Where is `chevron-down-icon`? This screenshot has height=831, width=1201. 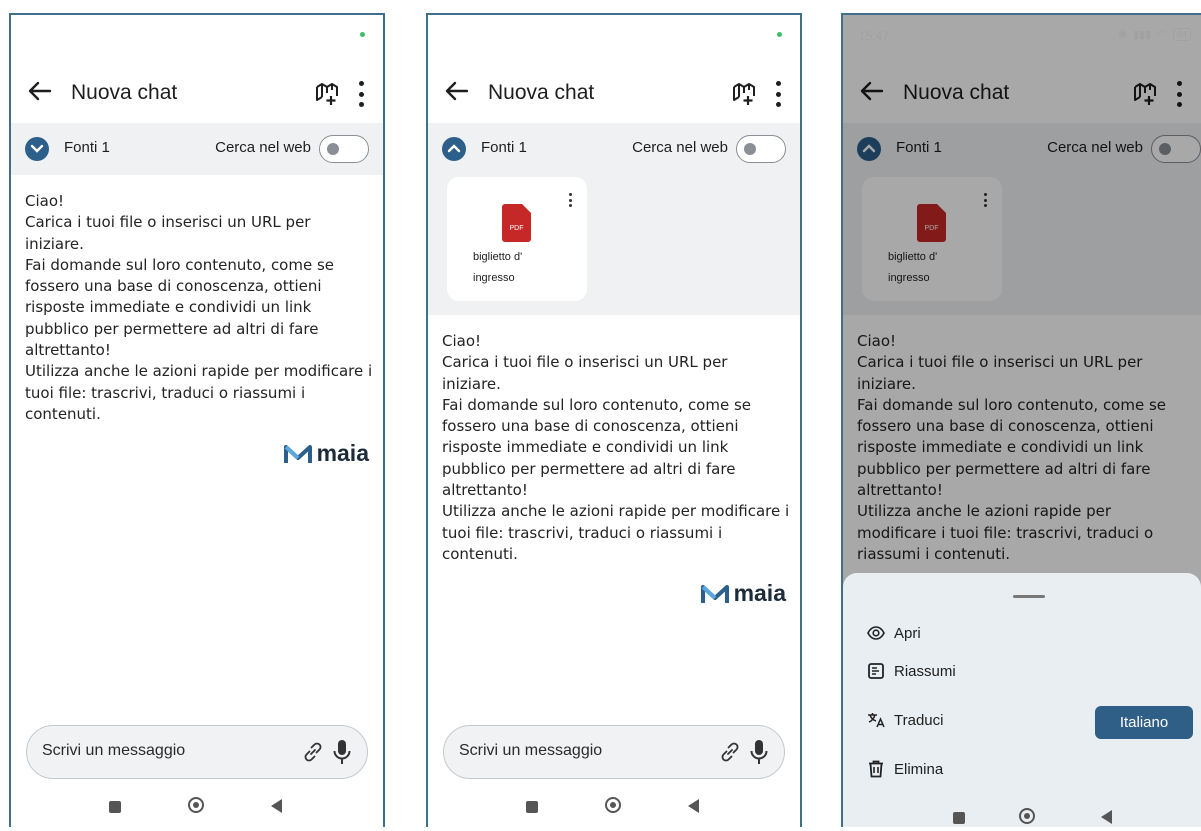 chevron-down-icon is located at coordinates (37, 149).